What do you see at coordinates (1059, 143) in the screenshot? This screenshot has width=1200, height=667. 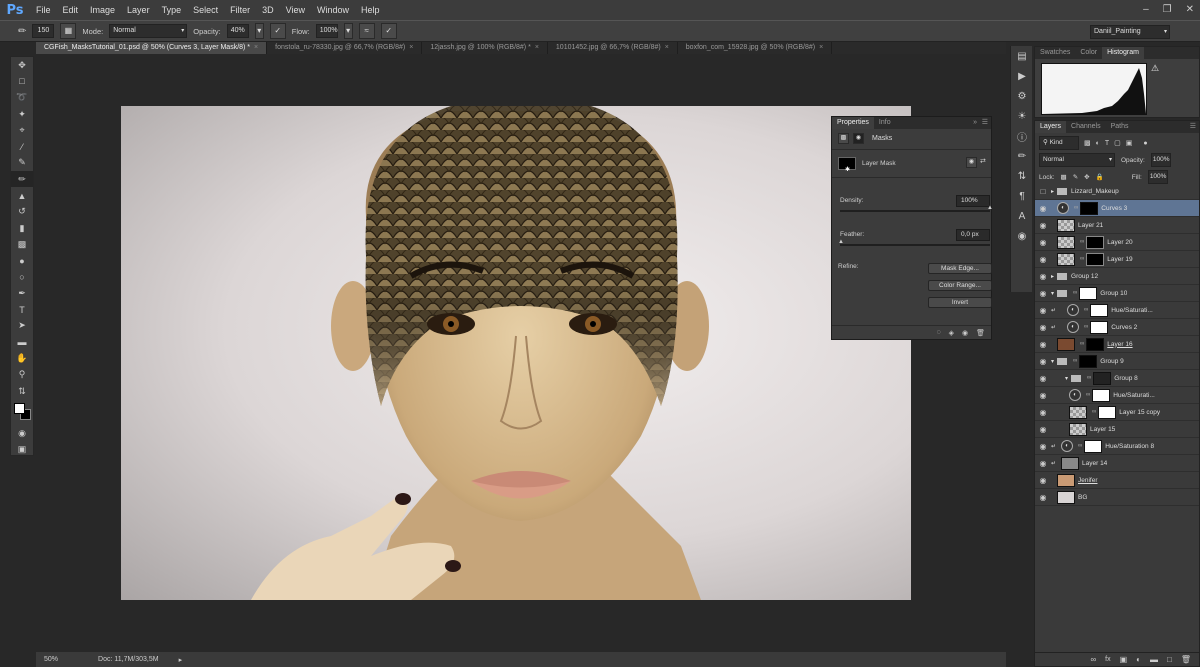 I see `layer-filter-dropdown: ⚲ Kind` at bounding box center [1059, 143].